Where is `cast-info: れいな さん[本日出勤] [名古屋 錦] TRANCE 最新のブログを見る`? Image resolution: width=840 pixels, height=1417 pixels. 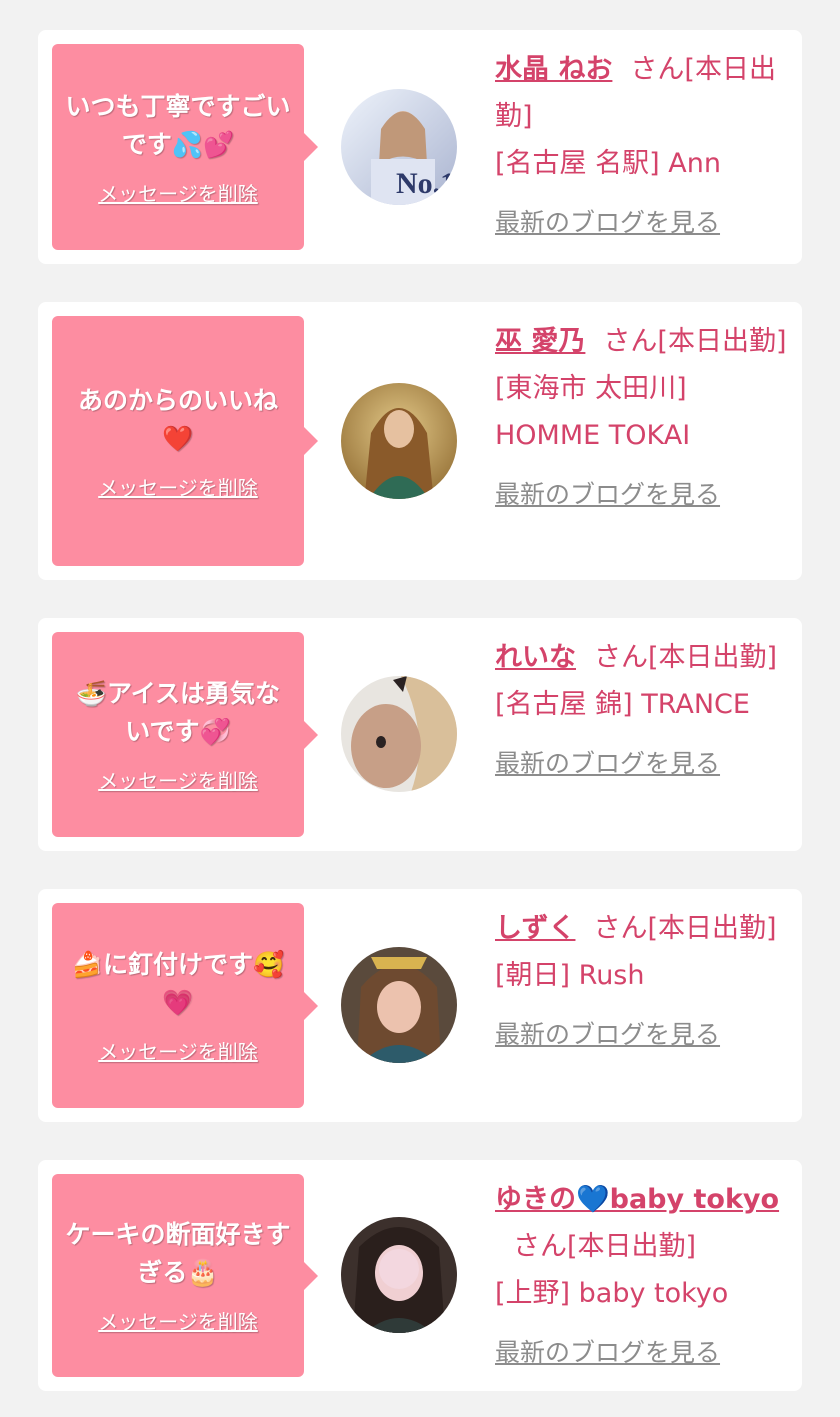
cast-info: れいな さん[本日出勤] [名古屋 錦] TRANCE 最新のブログを見る is located at coordinates (645, 710).